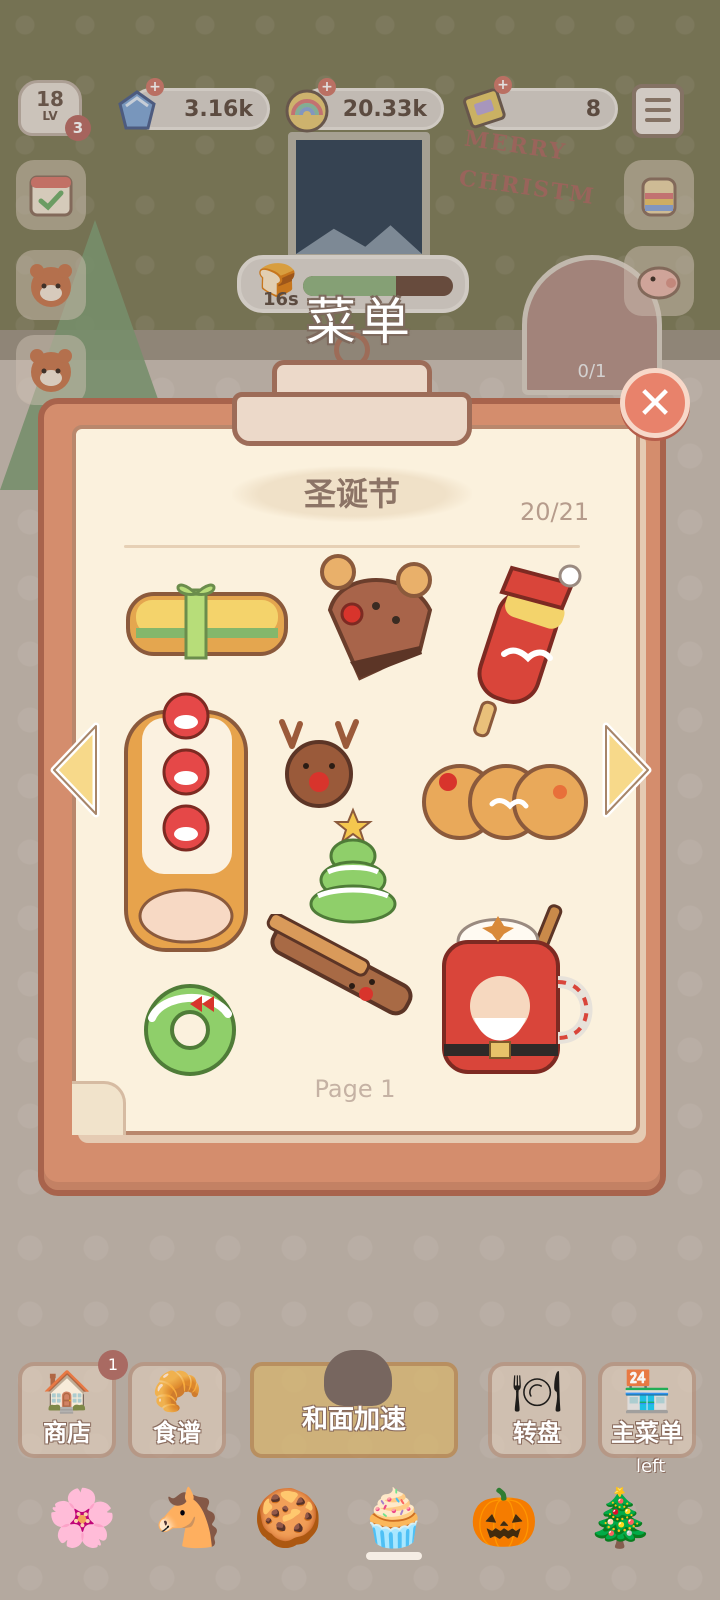 Image resolution: width=720 pixels, height=1600 pixels. Describe the element at coordinates (358, 1378) in the screenshot. I see `bear-icon` at that location.